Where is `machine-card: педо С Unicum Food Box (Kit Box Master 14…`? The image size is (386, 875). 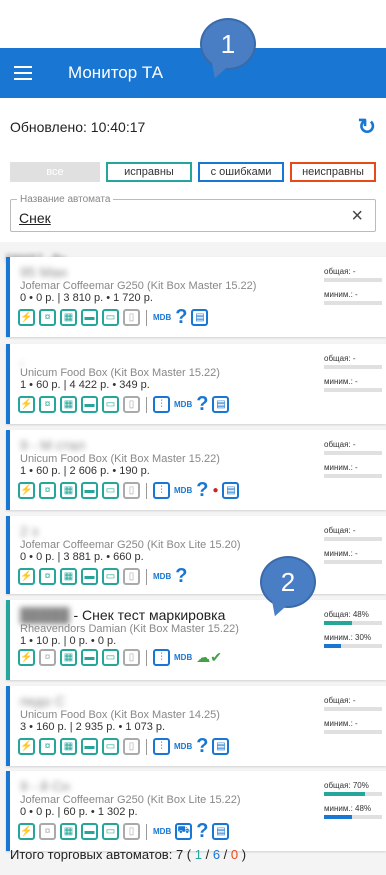 machine-card: педо С Unicum Food Box (Kit Box Master 14… is located at coordinates (196, 726).